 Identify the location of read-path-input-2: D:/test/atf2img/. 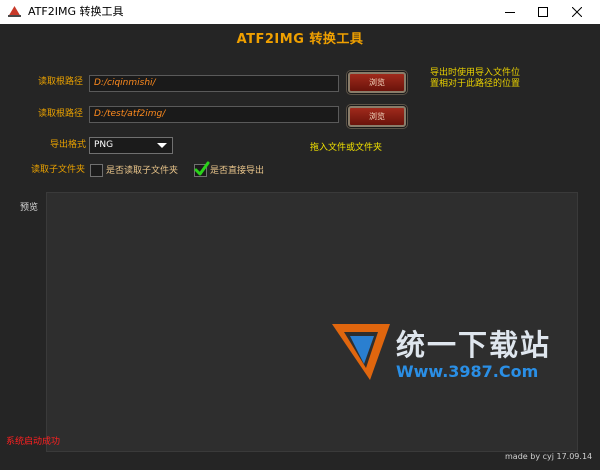
(214, 114).